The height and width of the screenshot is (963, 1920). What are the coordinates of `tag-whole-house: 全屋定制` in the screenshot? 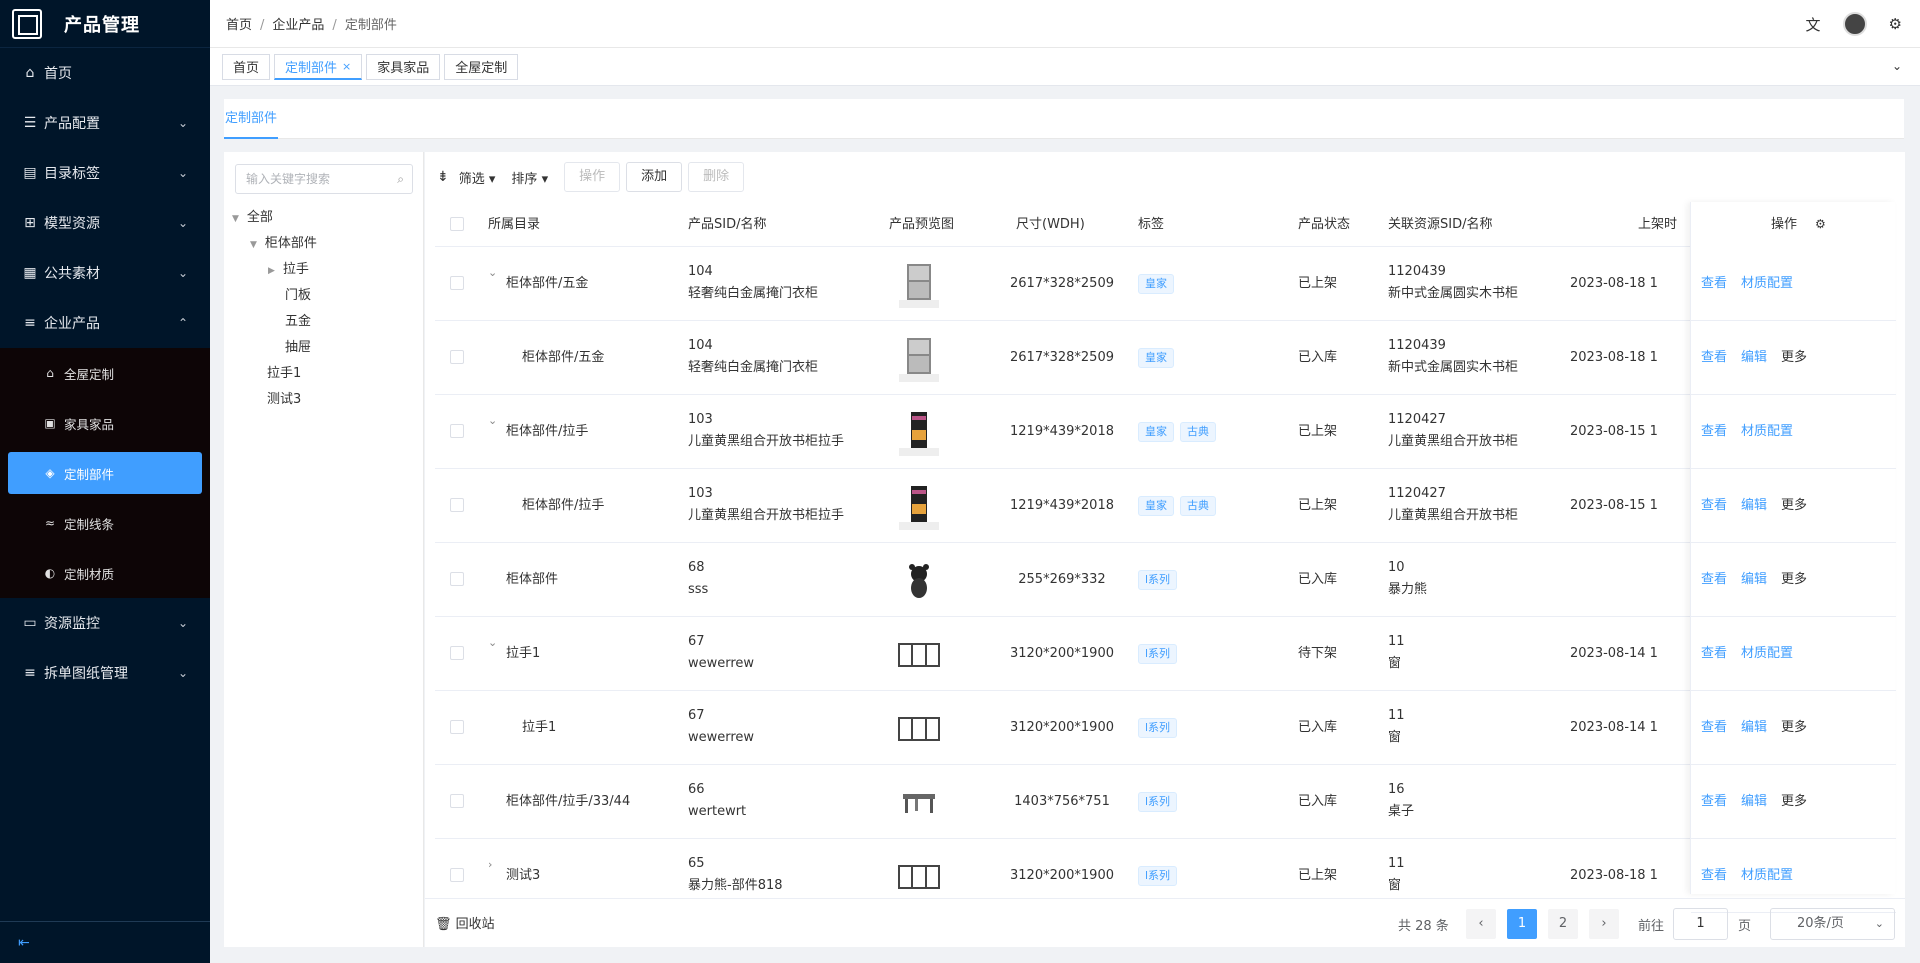 It's located at (481, 66).